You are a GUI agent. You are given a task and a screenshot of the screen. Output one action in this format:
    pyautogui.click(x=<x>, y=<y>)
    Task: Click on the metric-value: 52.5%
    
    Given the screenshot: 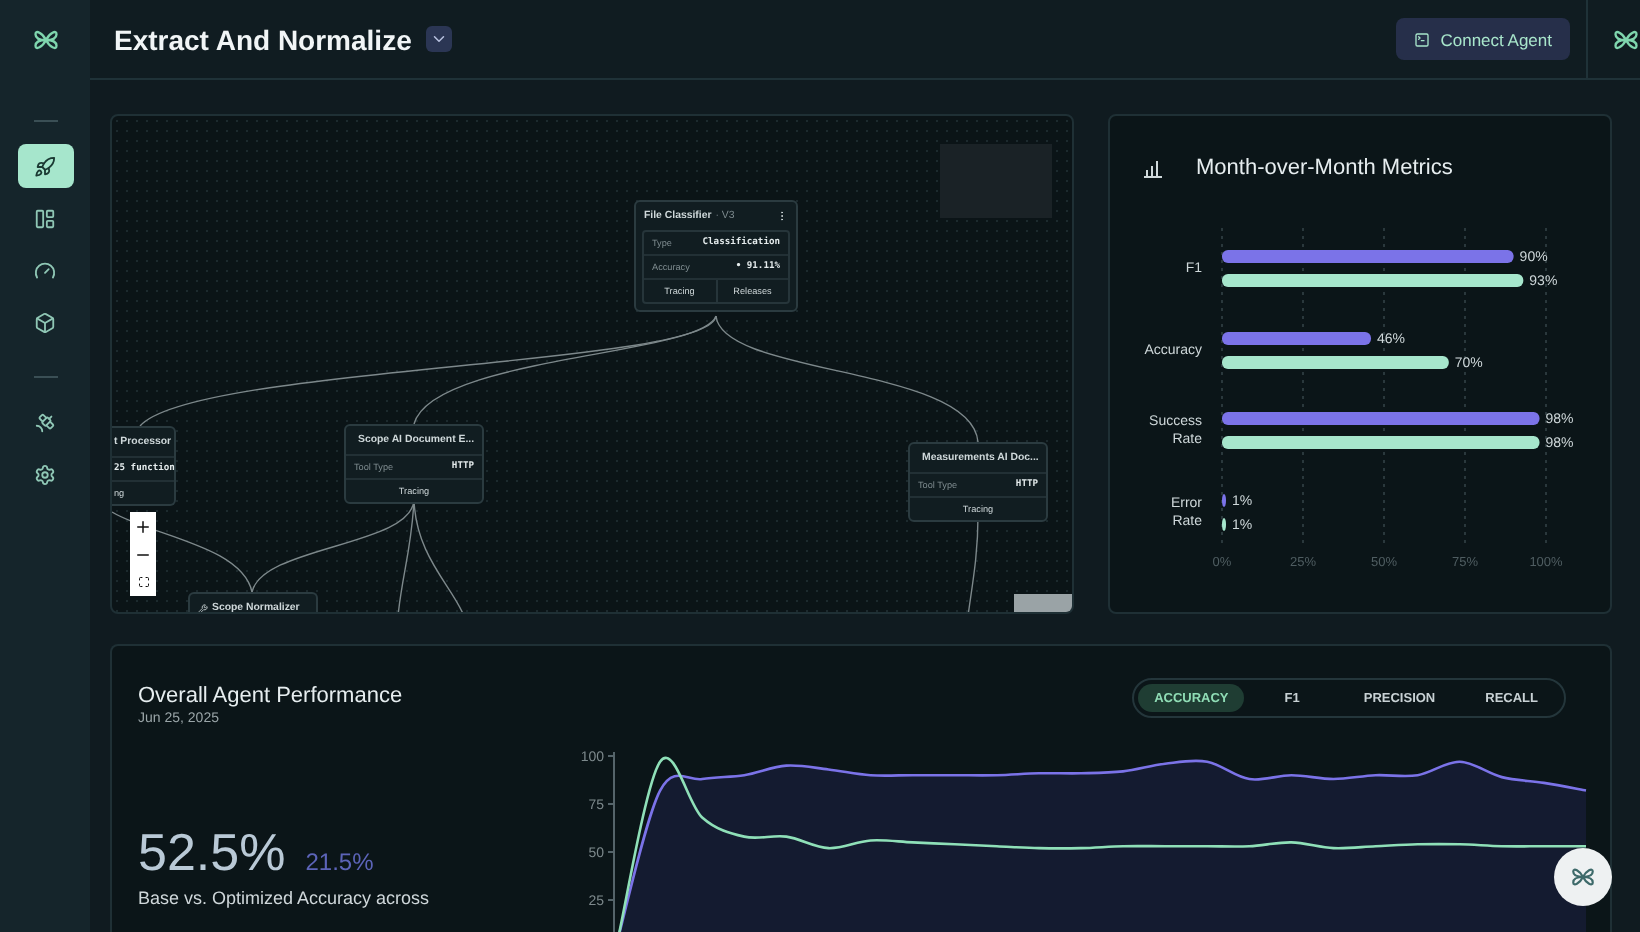 What is the action you would take?
    pyautogui.click(x=212, y=853)
    